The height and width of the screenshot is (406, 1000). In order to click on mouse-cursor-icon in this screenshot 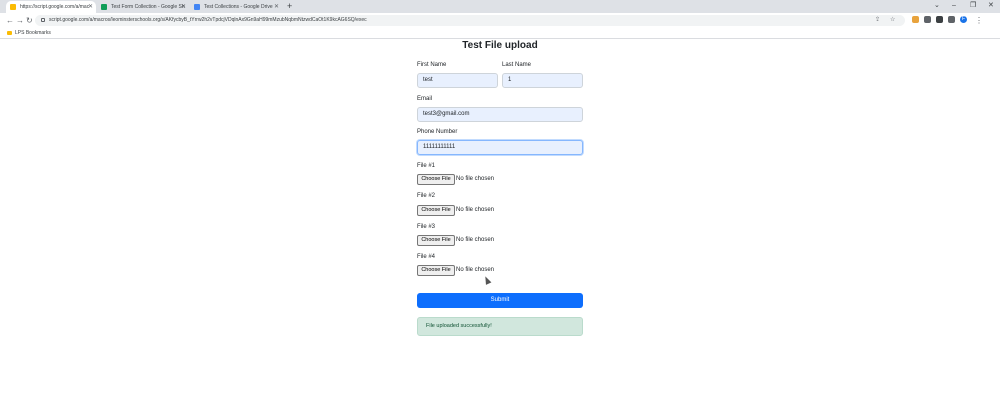, I will do `click(487, 280)`.